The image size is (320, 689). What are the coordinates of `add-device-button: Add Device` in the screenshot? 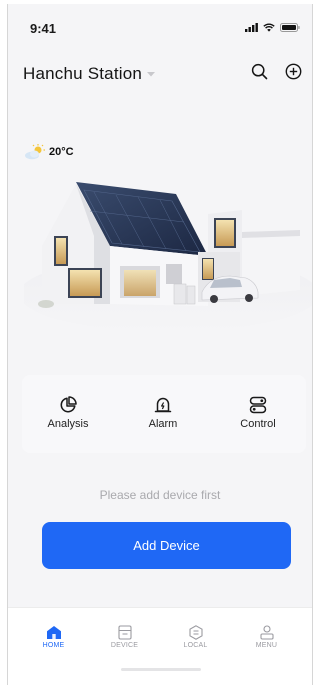 It's located at (166, 545).